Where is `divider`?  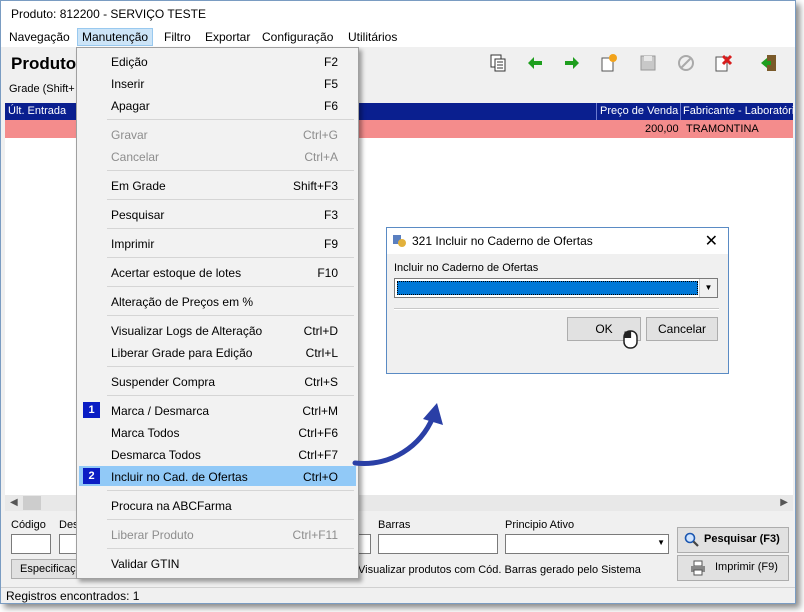
divider is located at coordinates (556, 309).